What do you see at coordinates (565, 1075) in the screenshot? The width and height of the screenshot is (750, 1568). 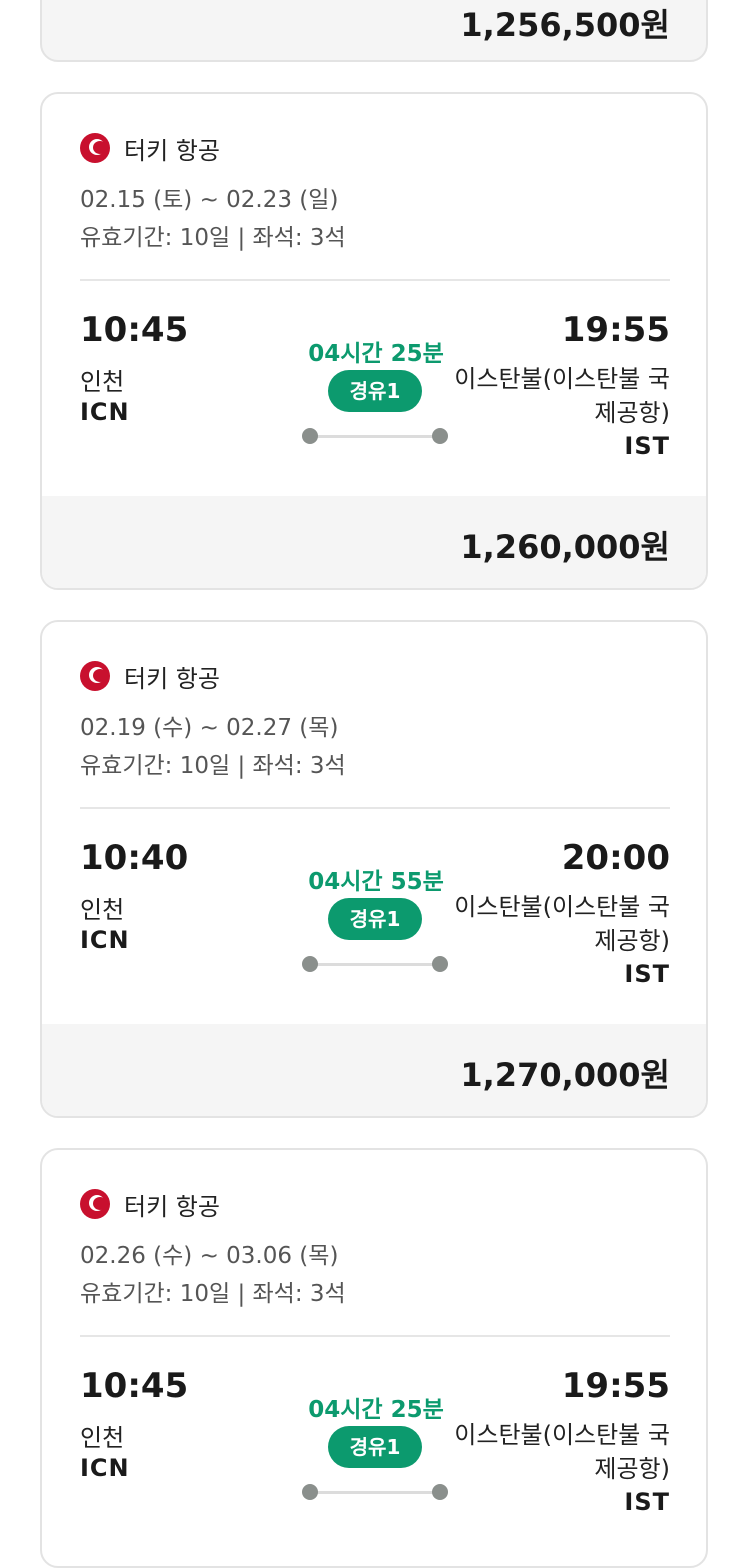 I see `price: 1,270,000원` at bounding box center [565, 1075].